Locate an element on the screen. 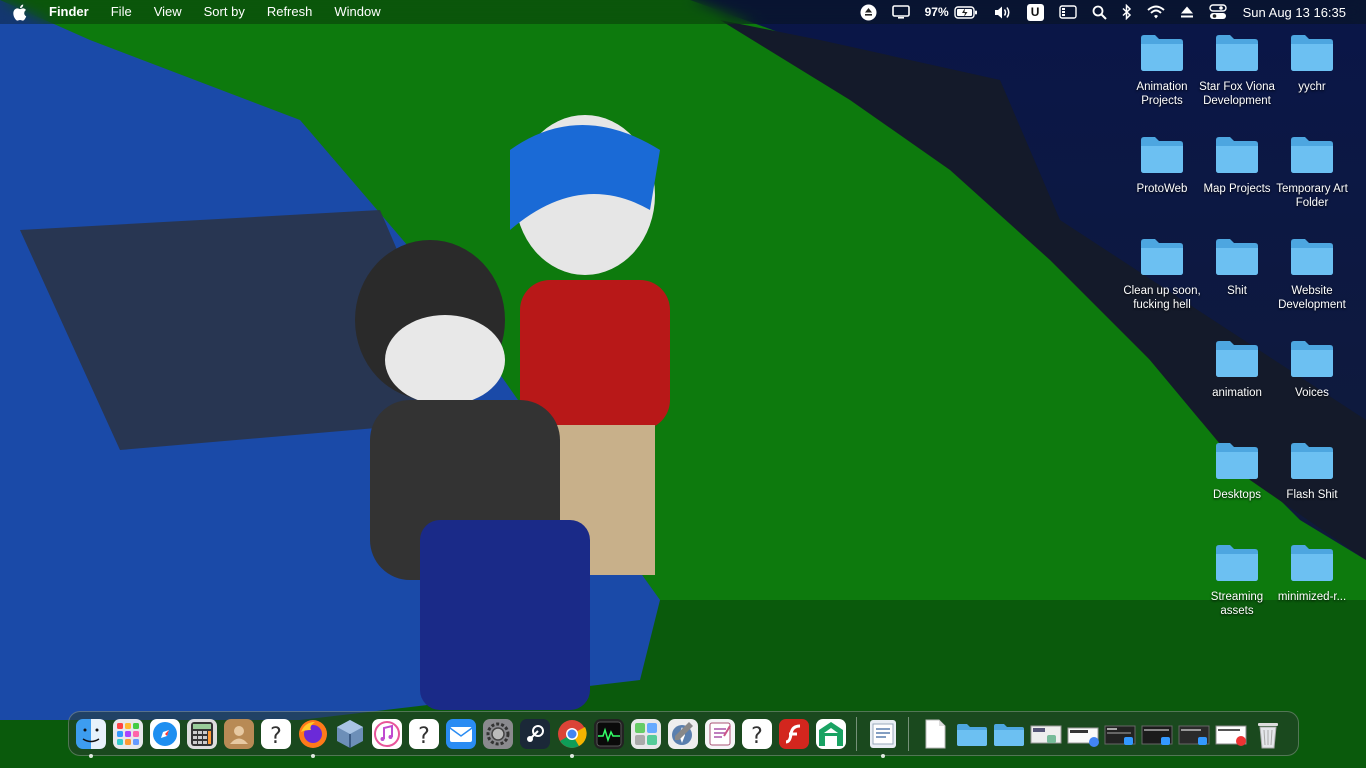 Image resolution: width=1366 pixels, height=768 pixels. stage-manager-icon is located at coordinates (1067, 12).